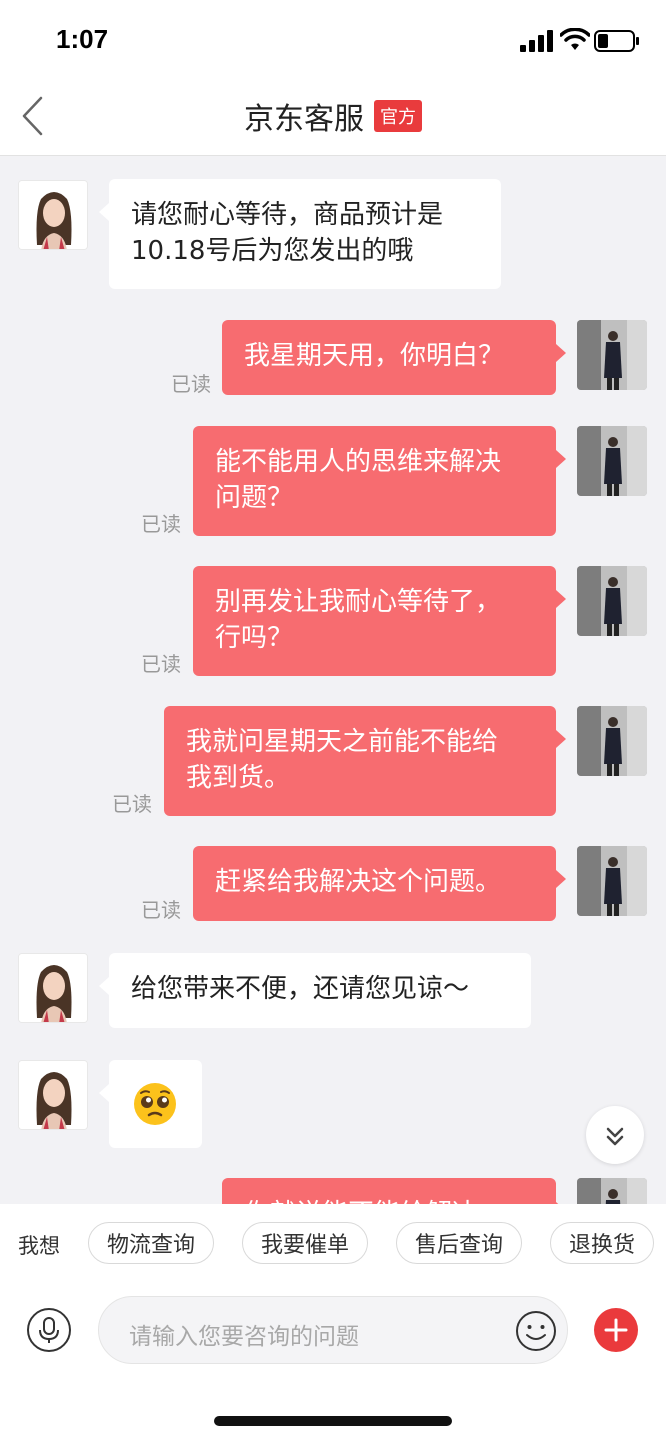 The image size is (666, 1440). What do you see at coordinates (358, 462) in the screenshot?
I see `message-text-line: 能不能用人的思维来解决` at bounding box center [358, 462].